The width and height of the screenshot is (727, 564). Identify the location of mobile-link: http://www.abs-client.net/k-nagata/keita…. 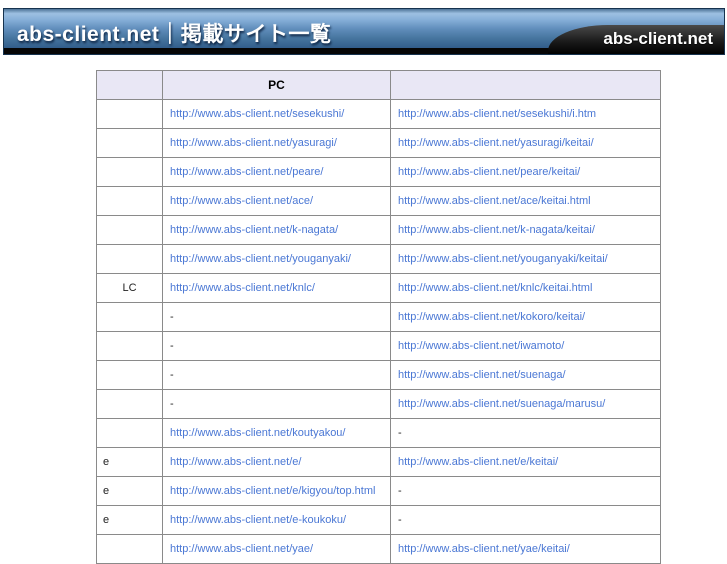
(496, 230).